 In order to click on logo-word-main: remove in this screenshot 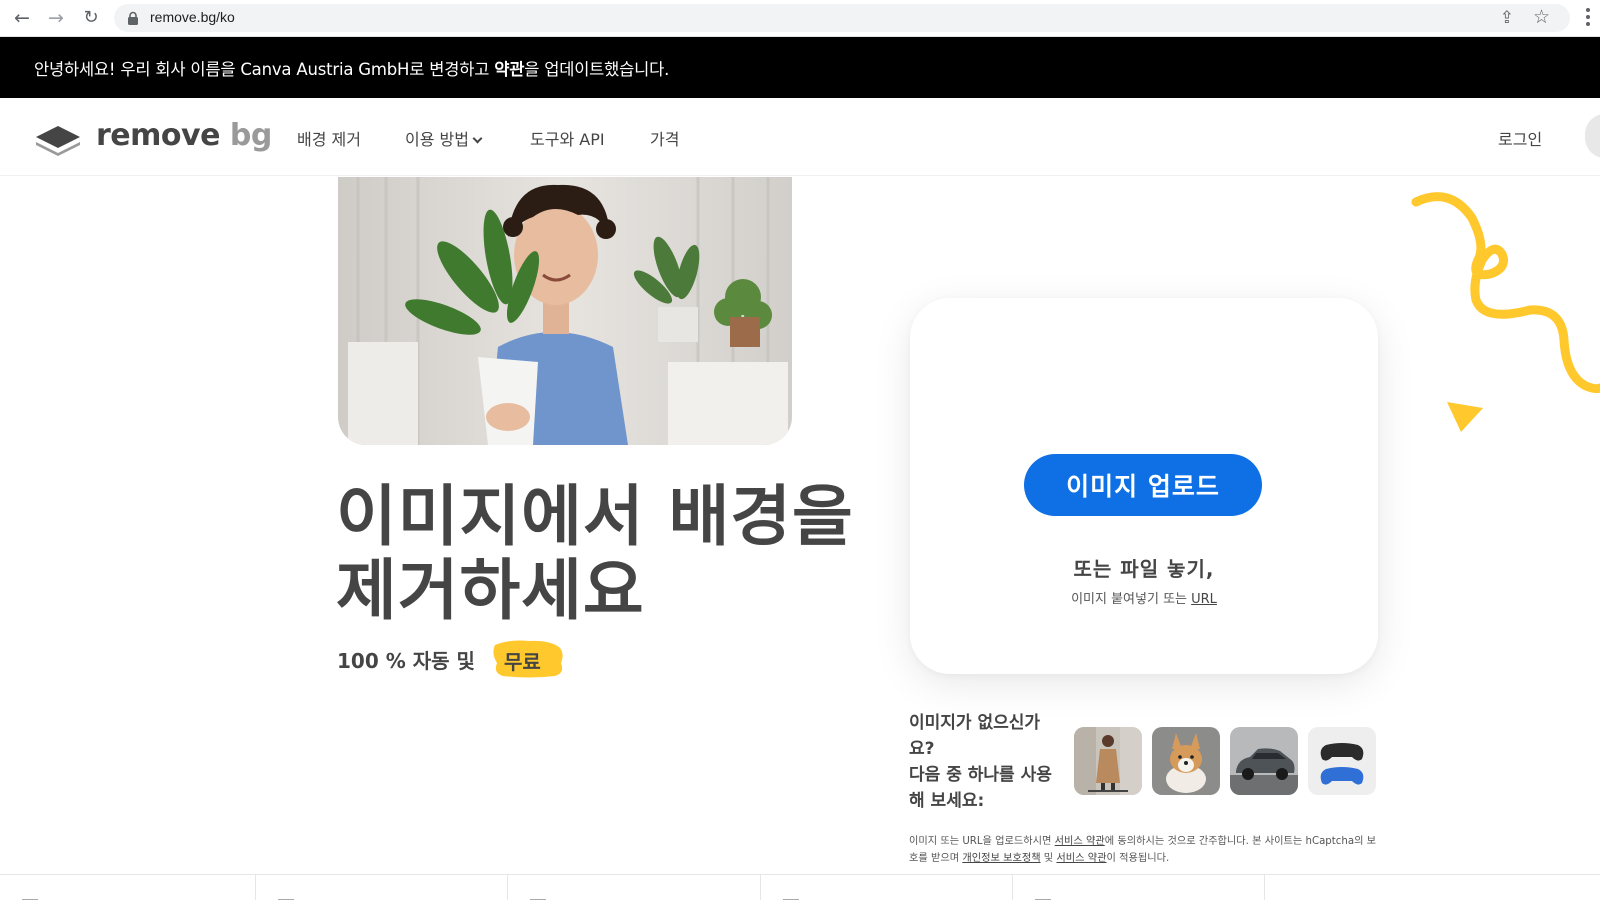, I will do `click(158, 135)`.